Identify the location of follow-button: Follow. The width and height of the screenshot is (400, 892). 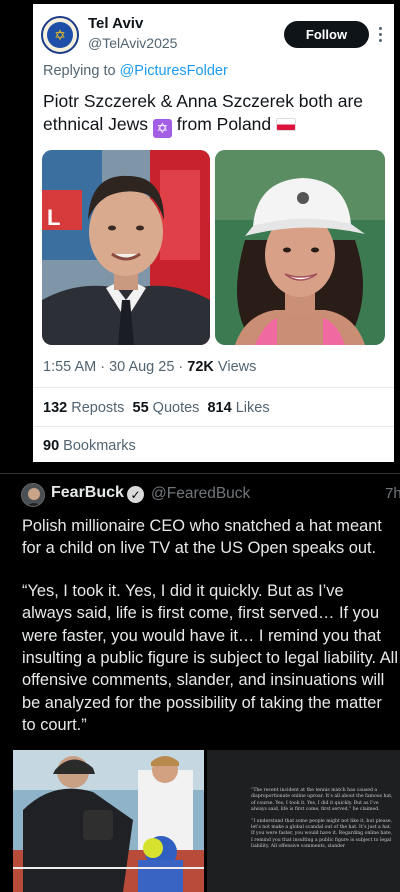
(326, 34).